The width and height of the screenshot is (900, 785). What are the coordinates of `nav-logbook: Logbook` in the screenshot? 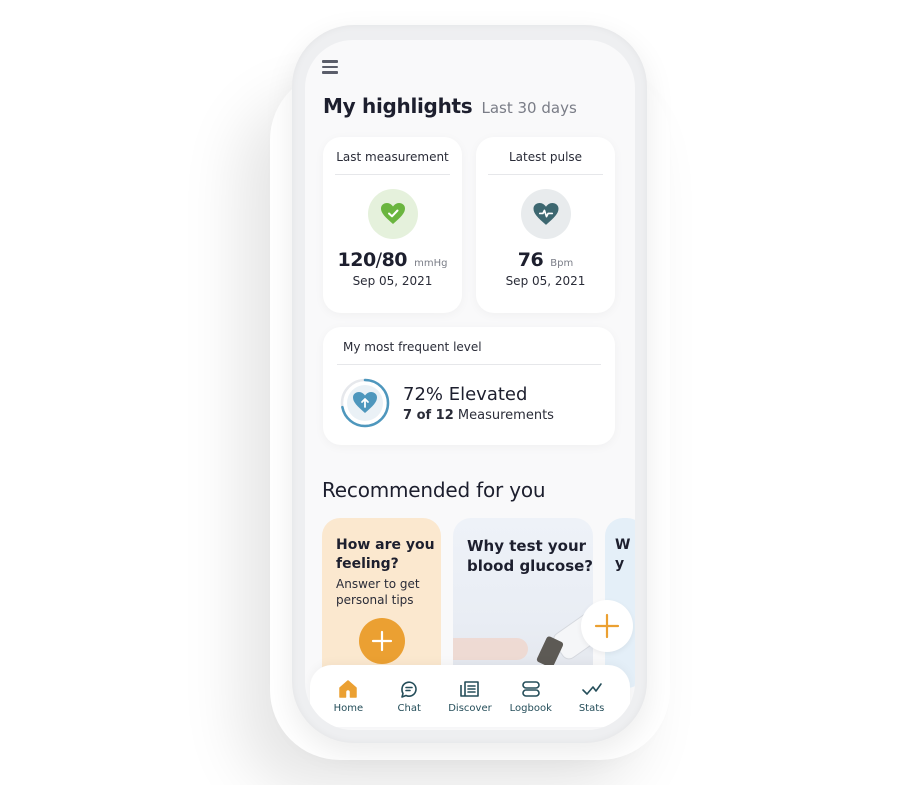 It's located at (531, 696).